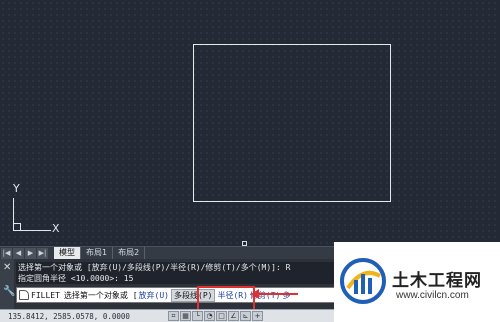 The height and width of the screenshot is (322, 500). Describe the element at coordinates (209, 316) in the screenshot. I see `polar-toggle: ◔` at that location.